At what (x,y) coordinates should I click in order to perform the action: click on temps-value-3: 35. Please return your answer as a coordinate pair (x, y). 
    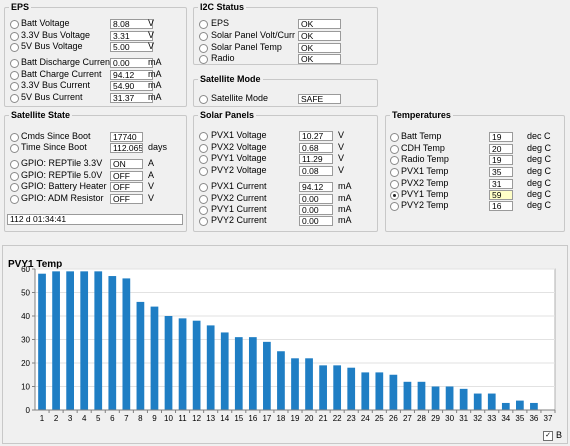
    Looking at the image, I should click on (501, 172).